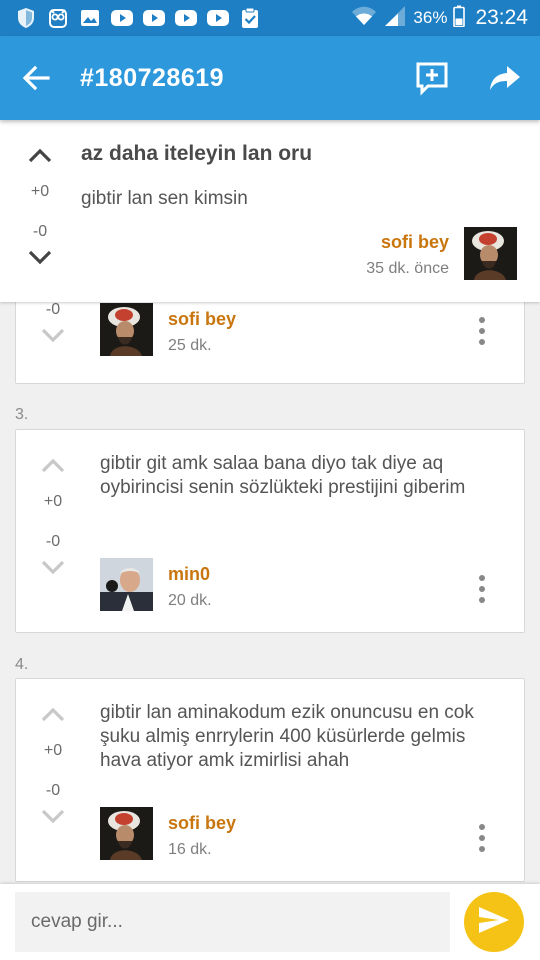 This screenshot has height=960, width=540. I want to click on timestamp: 25 dk., so click(190, 345).